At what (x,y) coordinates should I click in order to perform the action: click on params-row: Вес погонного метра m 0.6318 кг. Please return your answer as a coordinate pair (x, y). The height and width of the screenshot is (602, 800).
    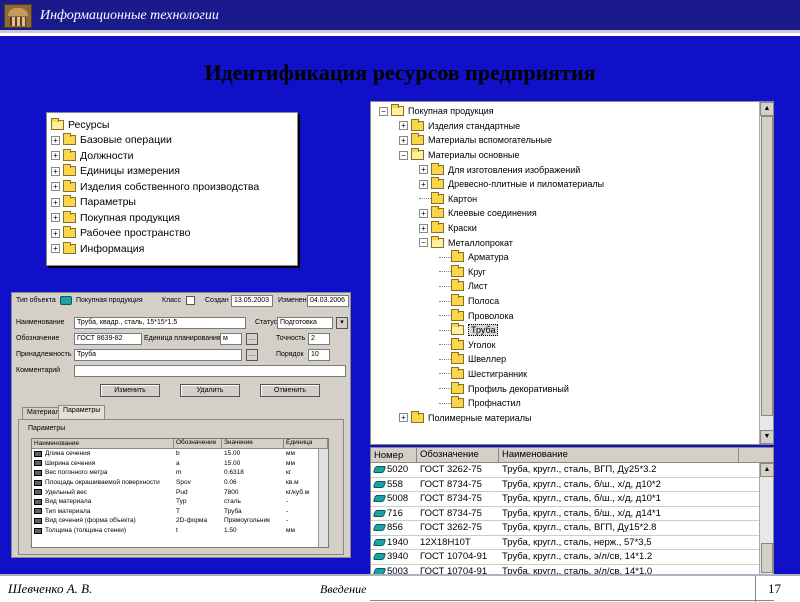
    Looking at the image, I should click on (180, 473).